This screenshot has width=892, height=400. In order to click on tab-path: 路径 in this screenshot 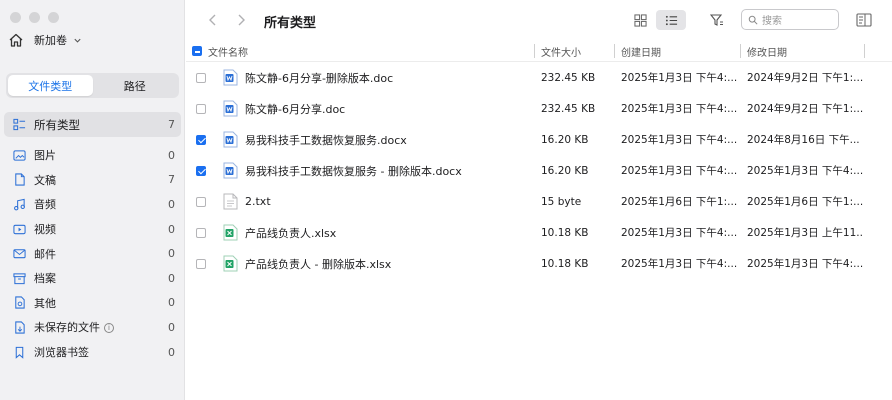, I will do `click(135, 85)`.